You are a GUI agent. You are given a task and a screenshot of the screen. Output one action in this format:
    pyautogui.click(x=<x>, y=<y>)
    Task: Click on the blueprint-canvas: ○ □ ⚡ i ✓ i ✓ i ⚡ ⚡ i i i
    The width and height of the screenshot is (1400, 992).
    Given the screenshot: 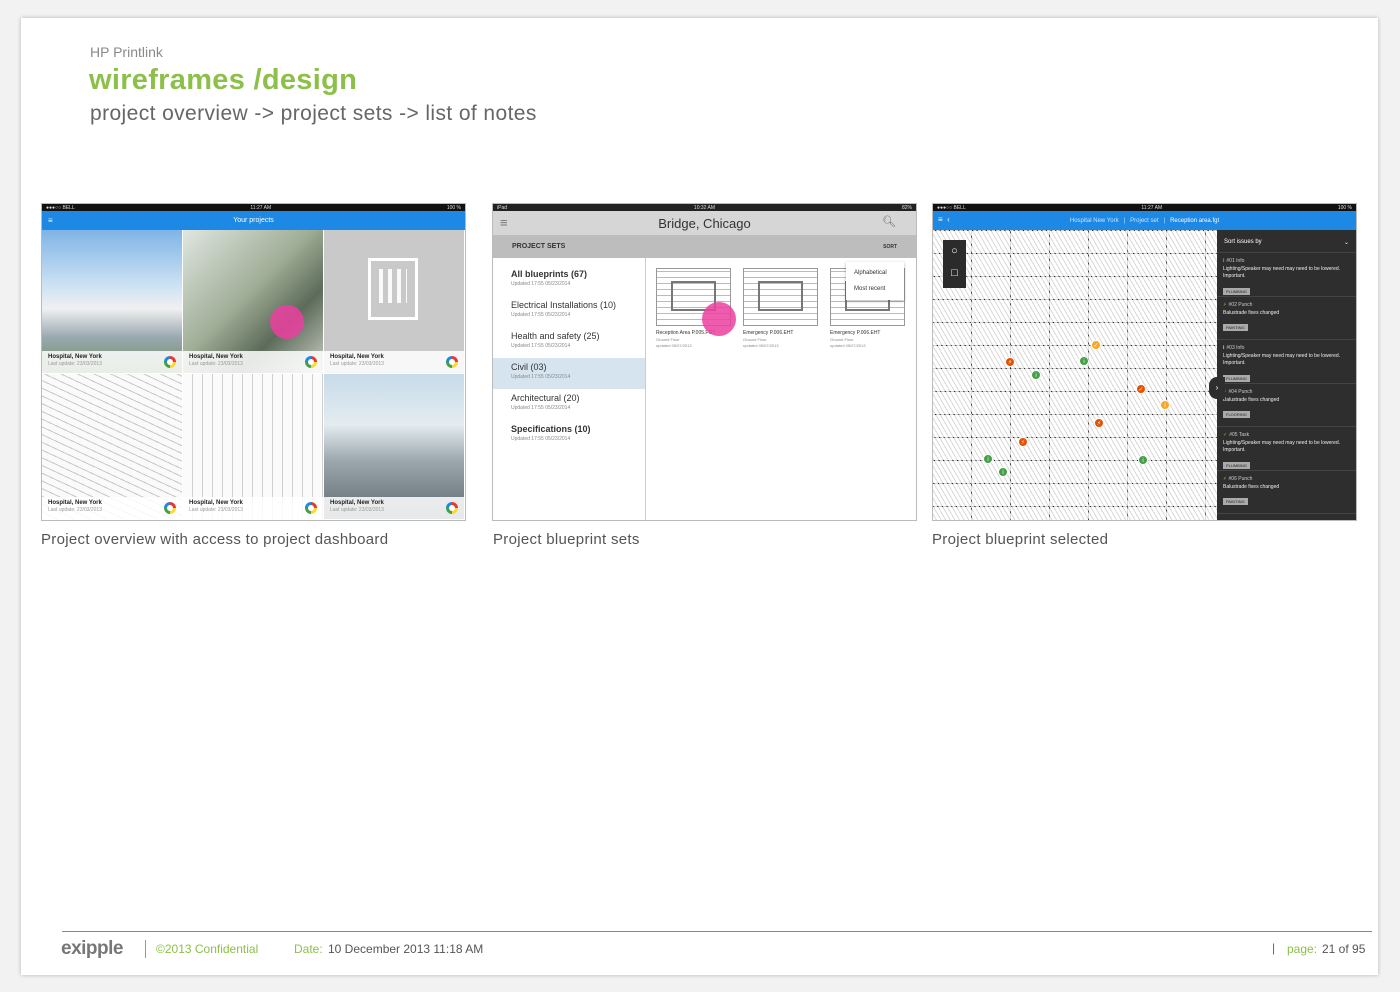 What is the action you would take?
    pyautogui.click(x=1075, y=375)
    